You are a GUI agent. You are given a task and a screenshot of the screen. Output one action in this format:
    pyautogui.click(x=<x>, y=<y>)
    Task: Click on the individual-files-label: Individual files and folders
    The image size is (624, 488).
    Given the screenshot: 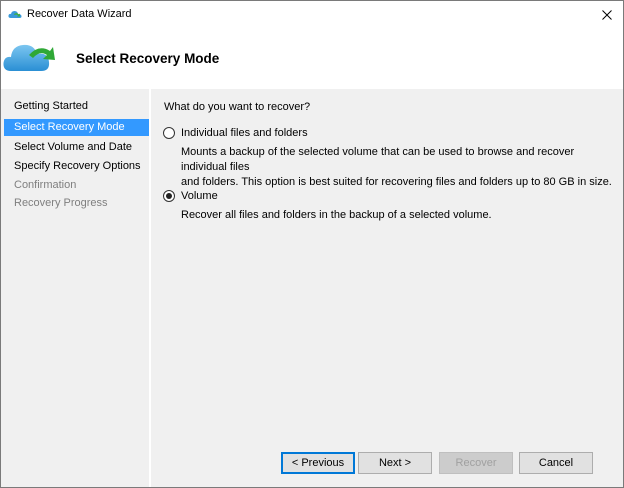 What is the action you would take?
    pyautogui.click(x=244, y=133)
    